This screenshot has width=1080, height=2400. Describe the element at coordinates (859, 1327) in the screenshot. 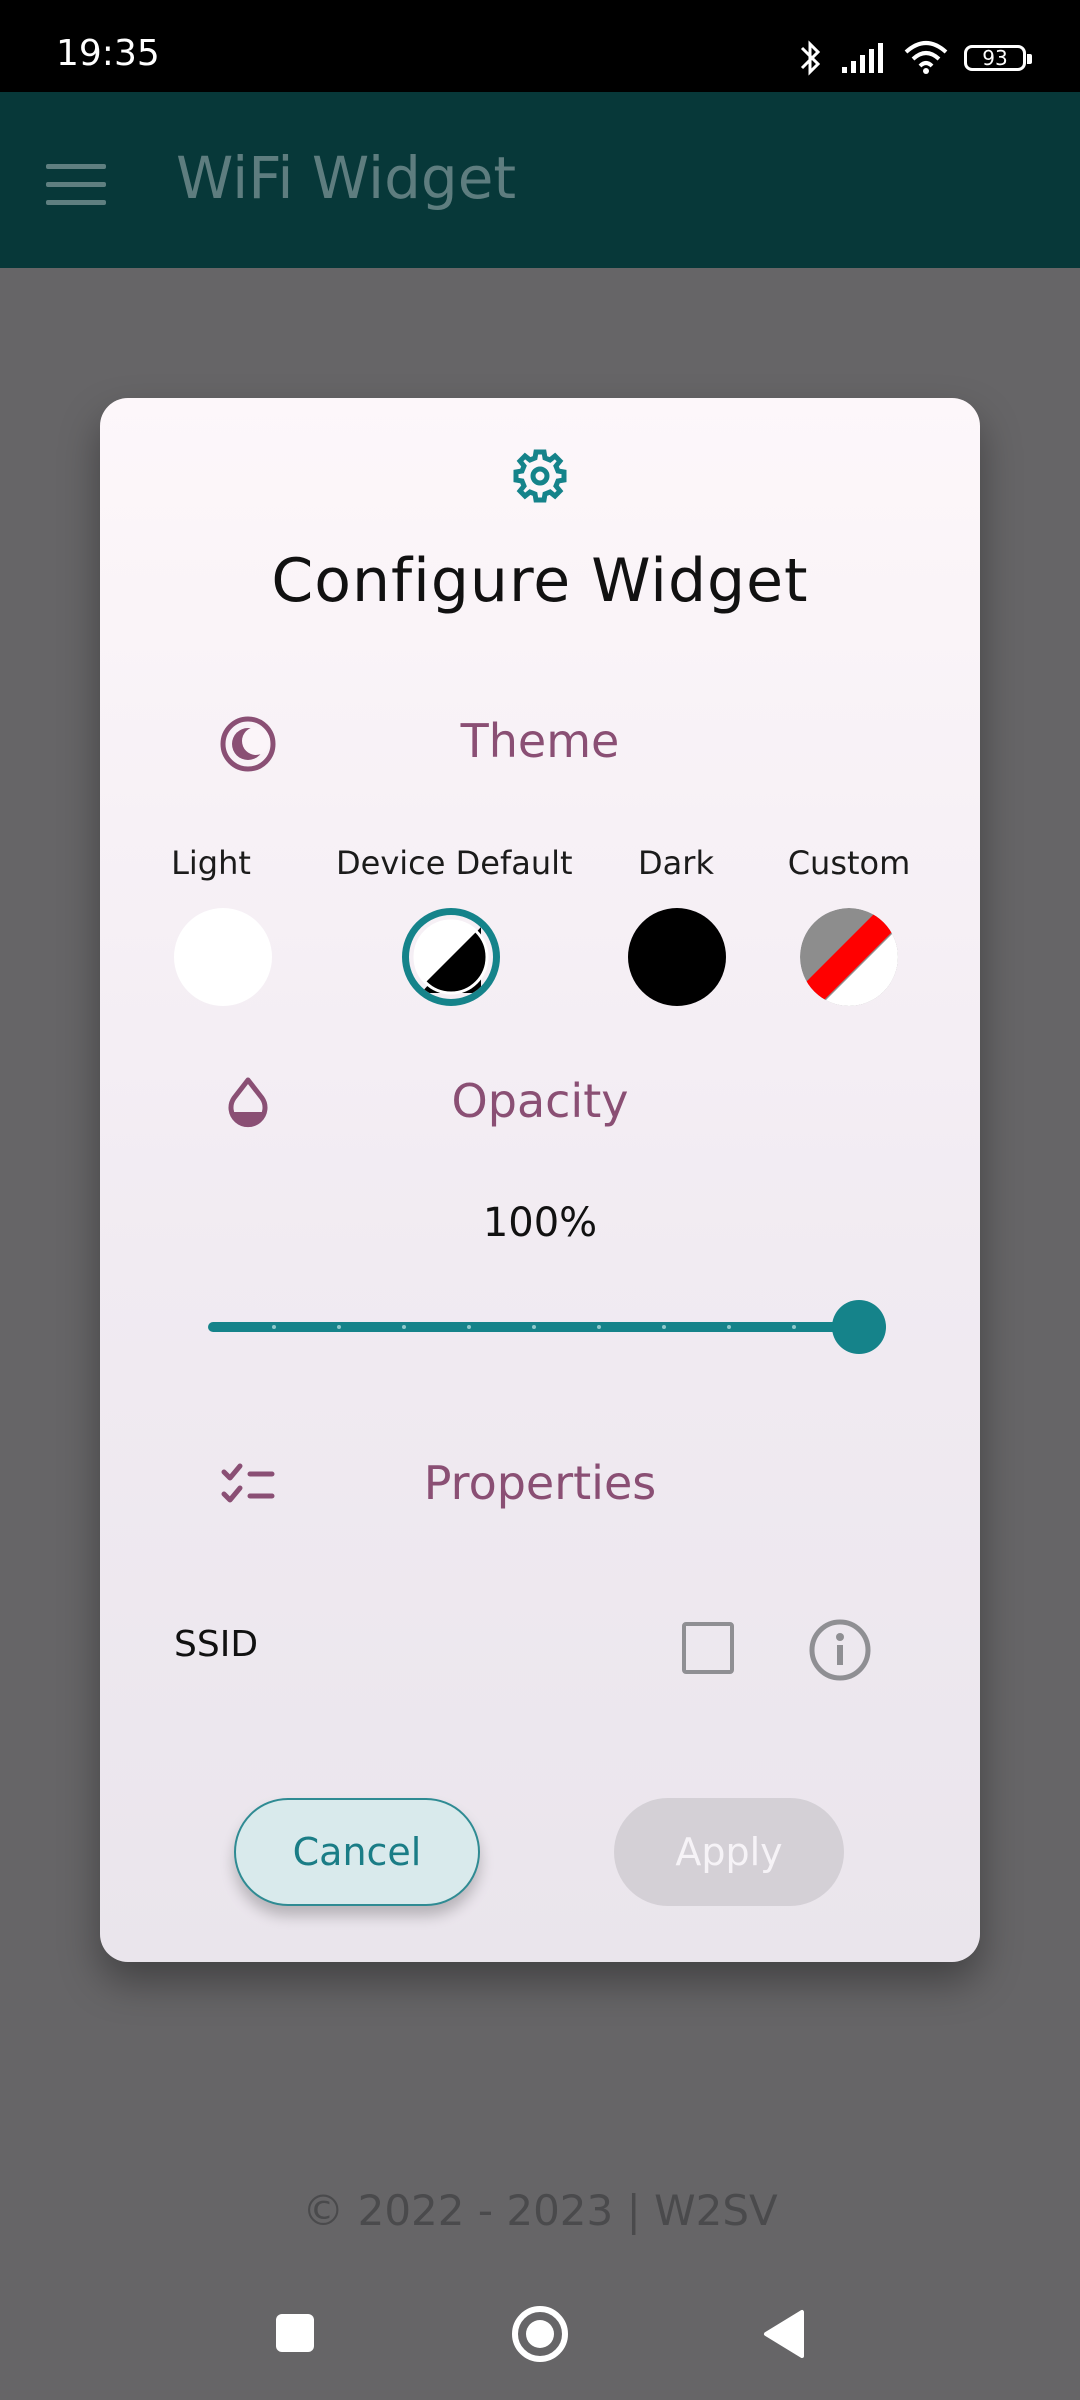

I see `slider-thumb` at that location.